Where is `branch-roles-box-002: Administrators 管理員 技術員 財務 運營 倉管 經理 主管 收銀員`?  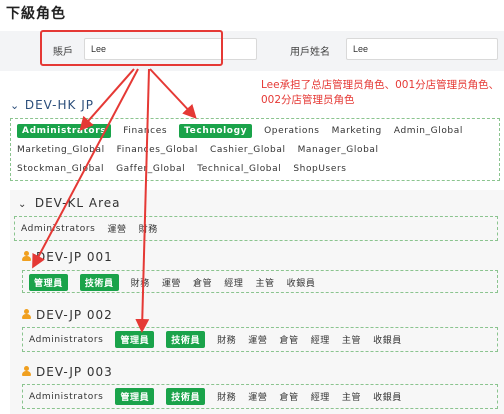
branch-roles-box-002: Administrators 管理員 技術員 財務 運營 倉管 經理 主管 收銀員 is located at coordinates (260, 339).